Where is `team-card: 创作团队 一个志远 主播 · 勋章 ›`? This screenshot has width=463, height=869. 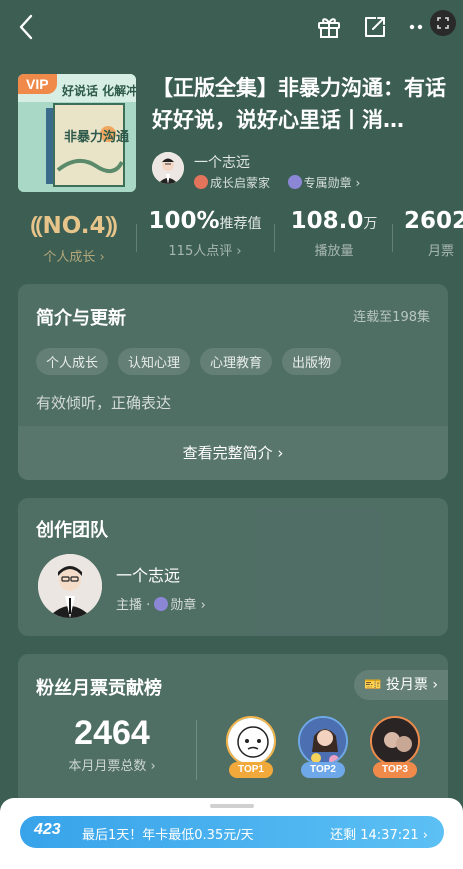
team-card: 创作团队 一个志远 主播 · 勋章 › is located at coordinates (233, 567).